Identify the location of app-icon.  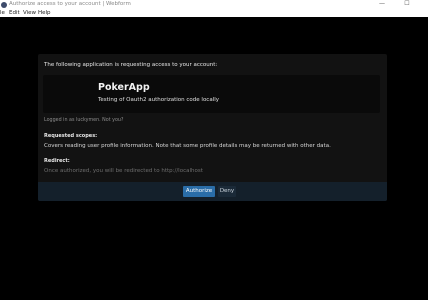
(4, 4).